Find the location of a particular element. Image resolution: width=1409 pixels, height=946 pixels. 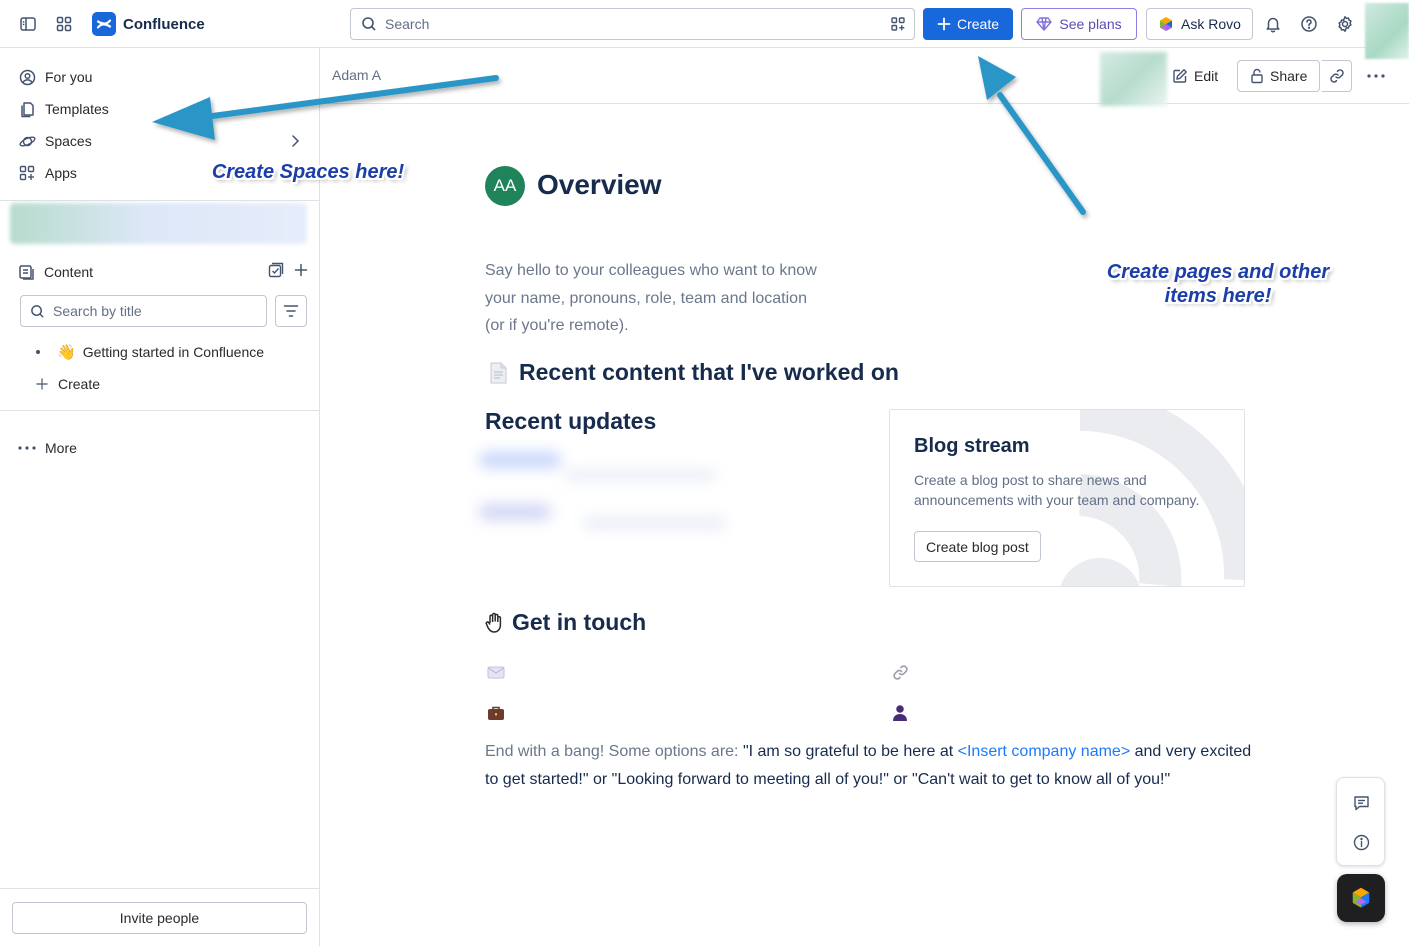

search-by-title-field is located at coordinates (143, 311).